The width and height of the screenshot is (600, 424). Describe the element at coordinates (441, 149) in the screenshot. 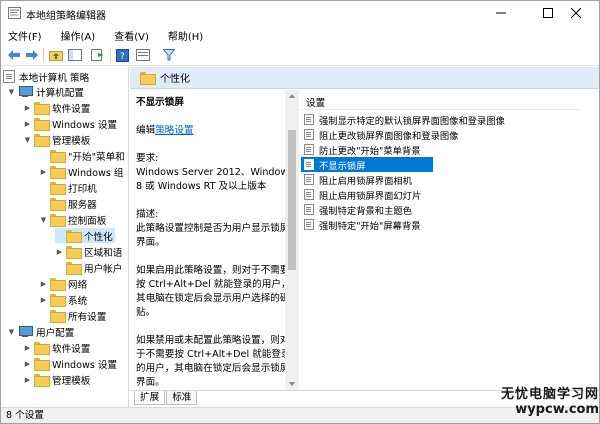

I see `list-item: 防止更改"开始"菜单背景` at that location.